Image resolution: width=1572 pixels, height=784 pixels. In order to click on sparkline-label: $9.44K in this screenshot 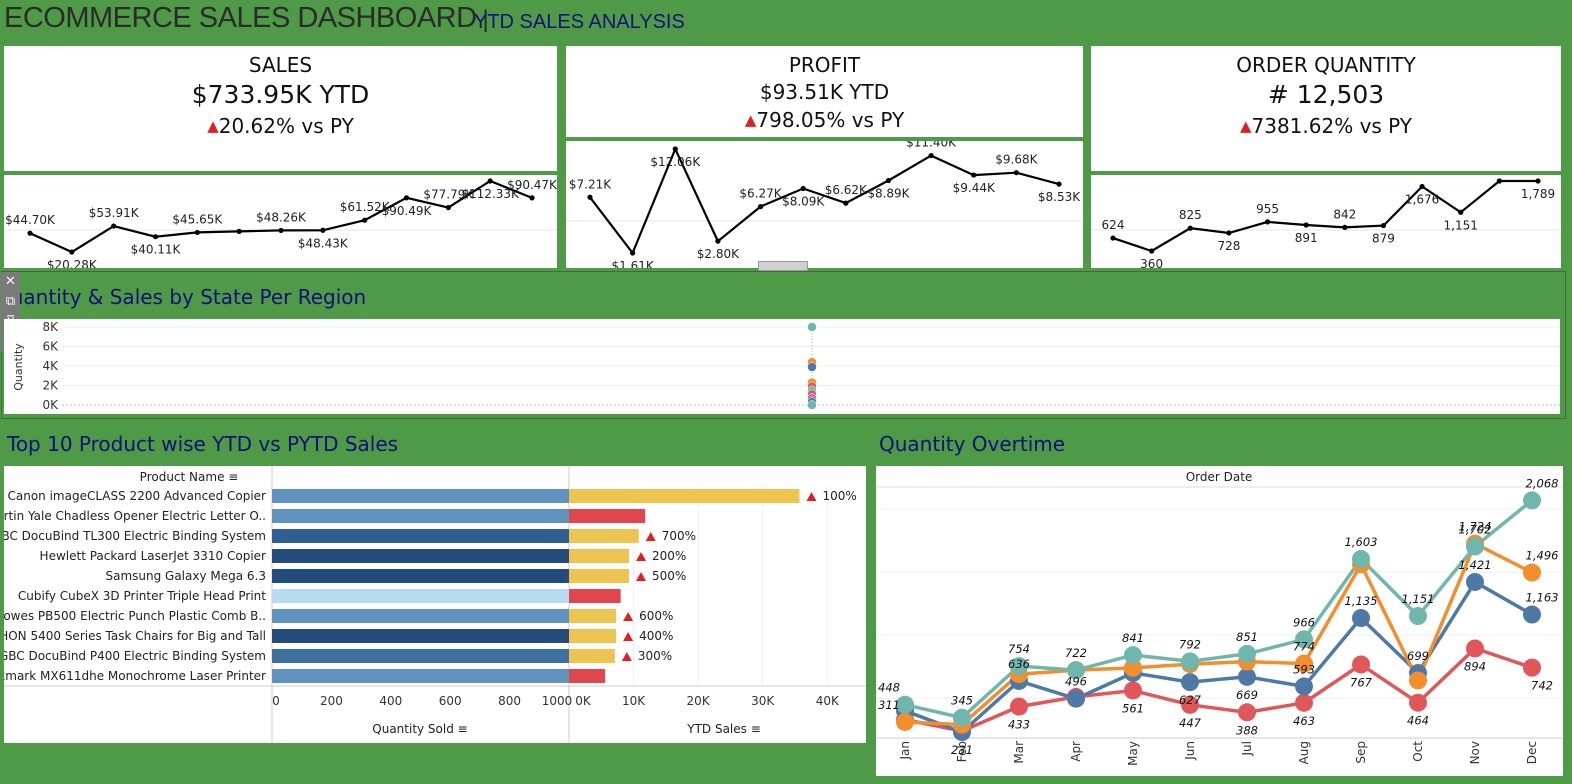, I will do `click(974, 188)`.